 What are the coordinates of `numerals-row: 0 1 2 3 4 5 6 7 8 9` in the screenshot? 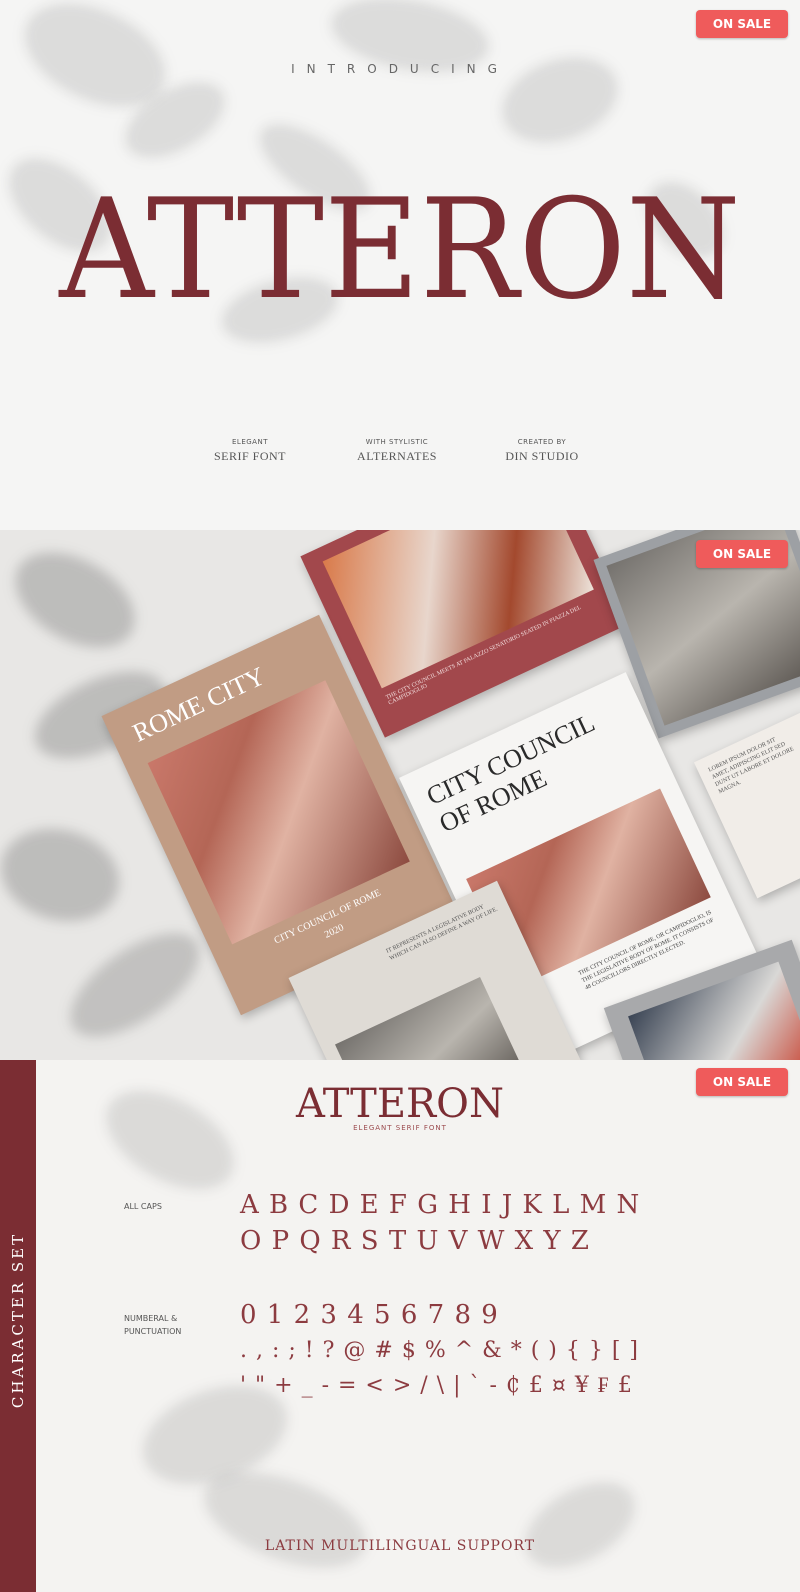 It's located at (369, 1315).